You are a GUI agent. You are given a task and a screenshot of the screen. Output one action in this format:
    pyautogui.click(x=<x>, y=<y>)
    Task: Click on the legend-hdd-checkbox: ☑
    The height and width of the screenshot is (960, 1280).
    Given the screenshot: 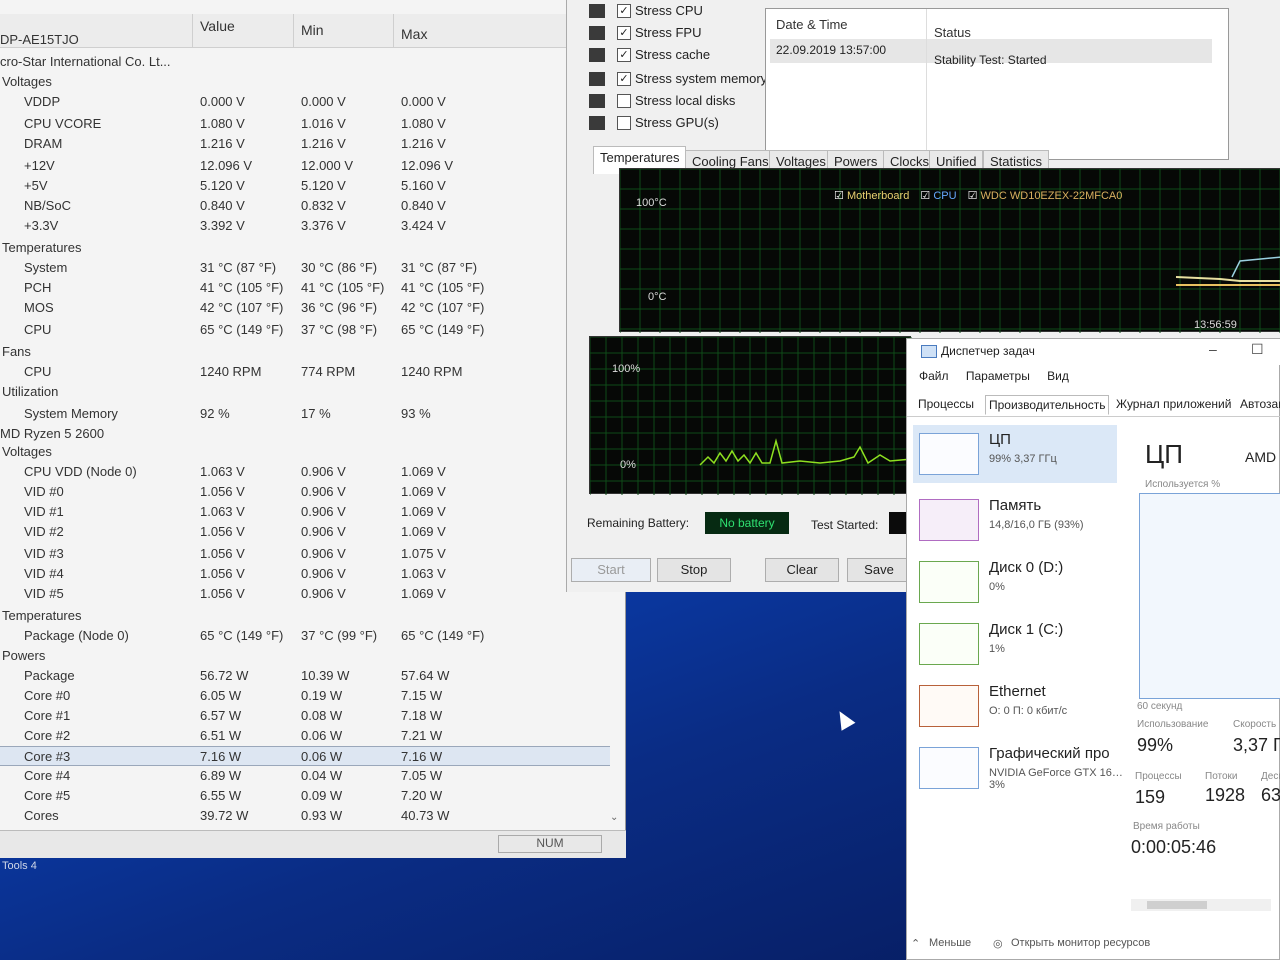 What is the action you would take?
    pyautogui.click(x=973, y=196)
    